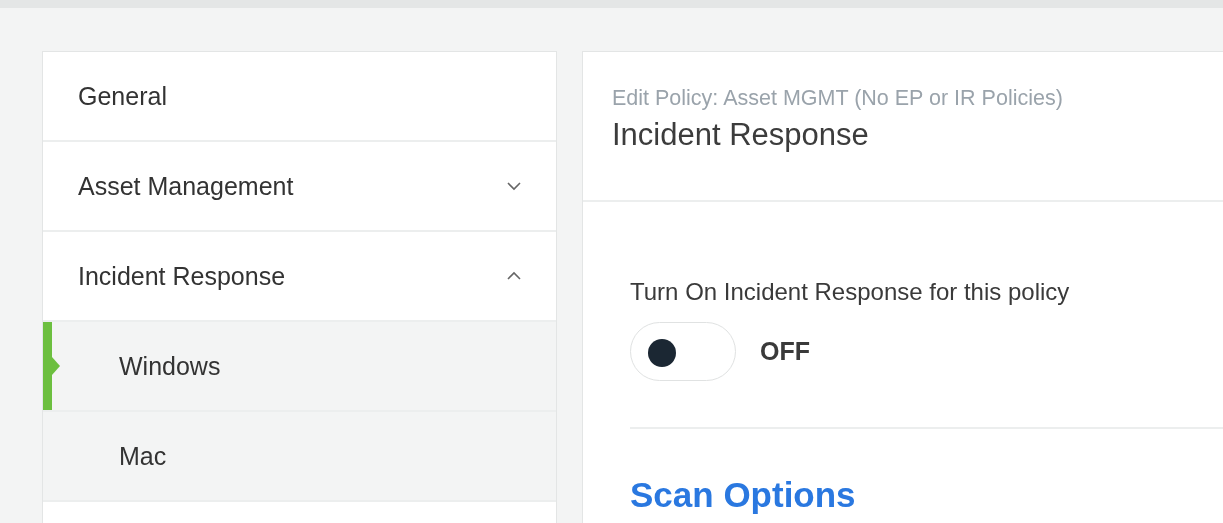 This screenshot has width=1223, height=523. What do you see at coordinates (785, 351) in the screenshot?
I see `toggle-state: OFF` at bounding box center [785, 351].